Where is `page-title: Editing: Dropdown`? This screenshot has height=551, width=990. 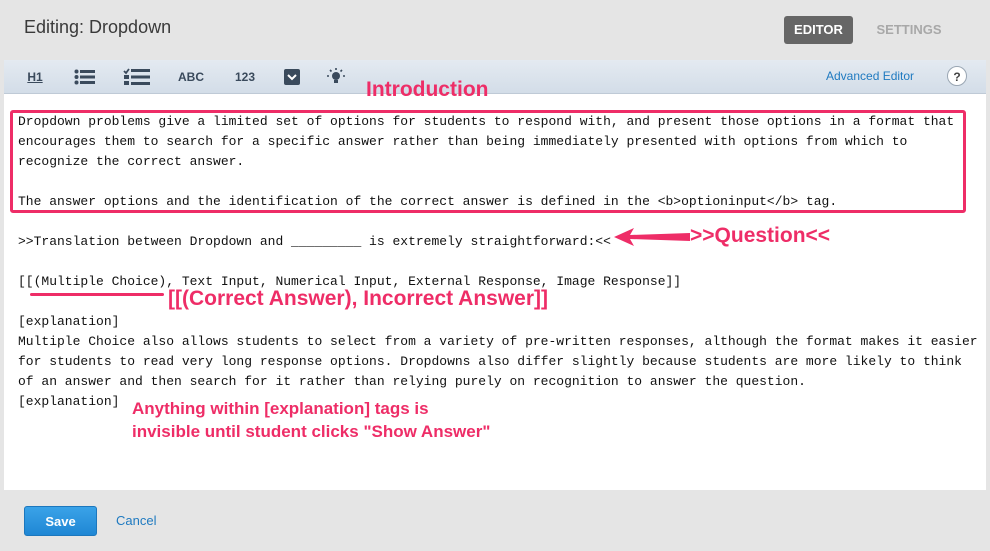
page-title: Editing: Dropdown is located at coordinates (98, 27).